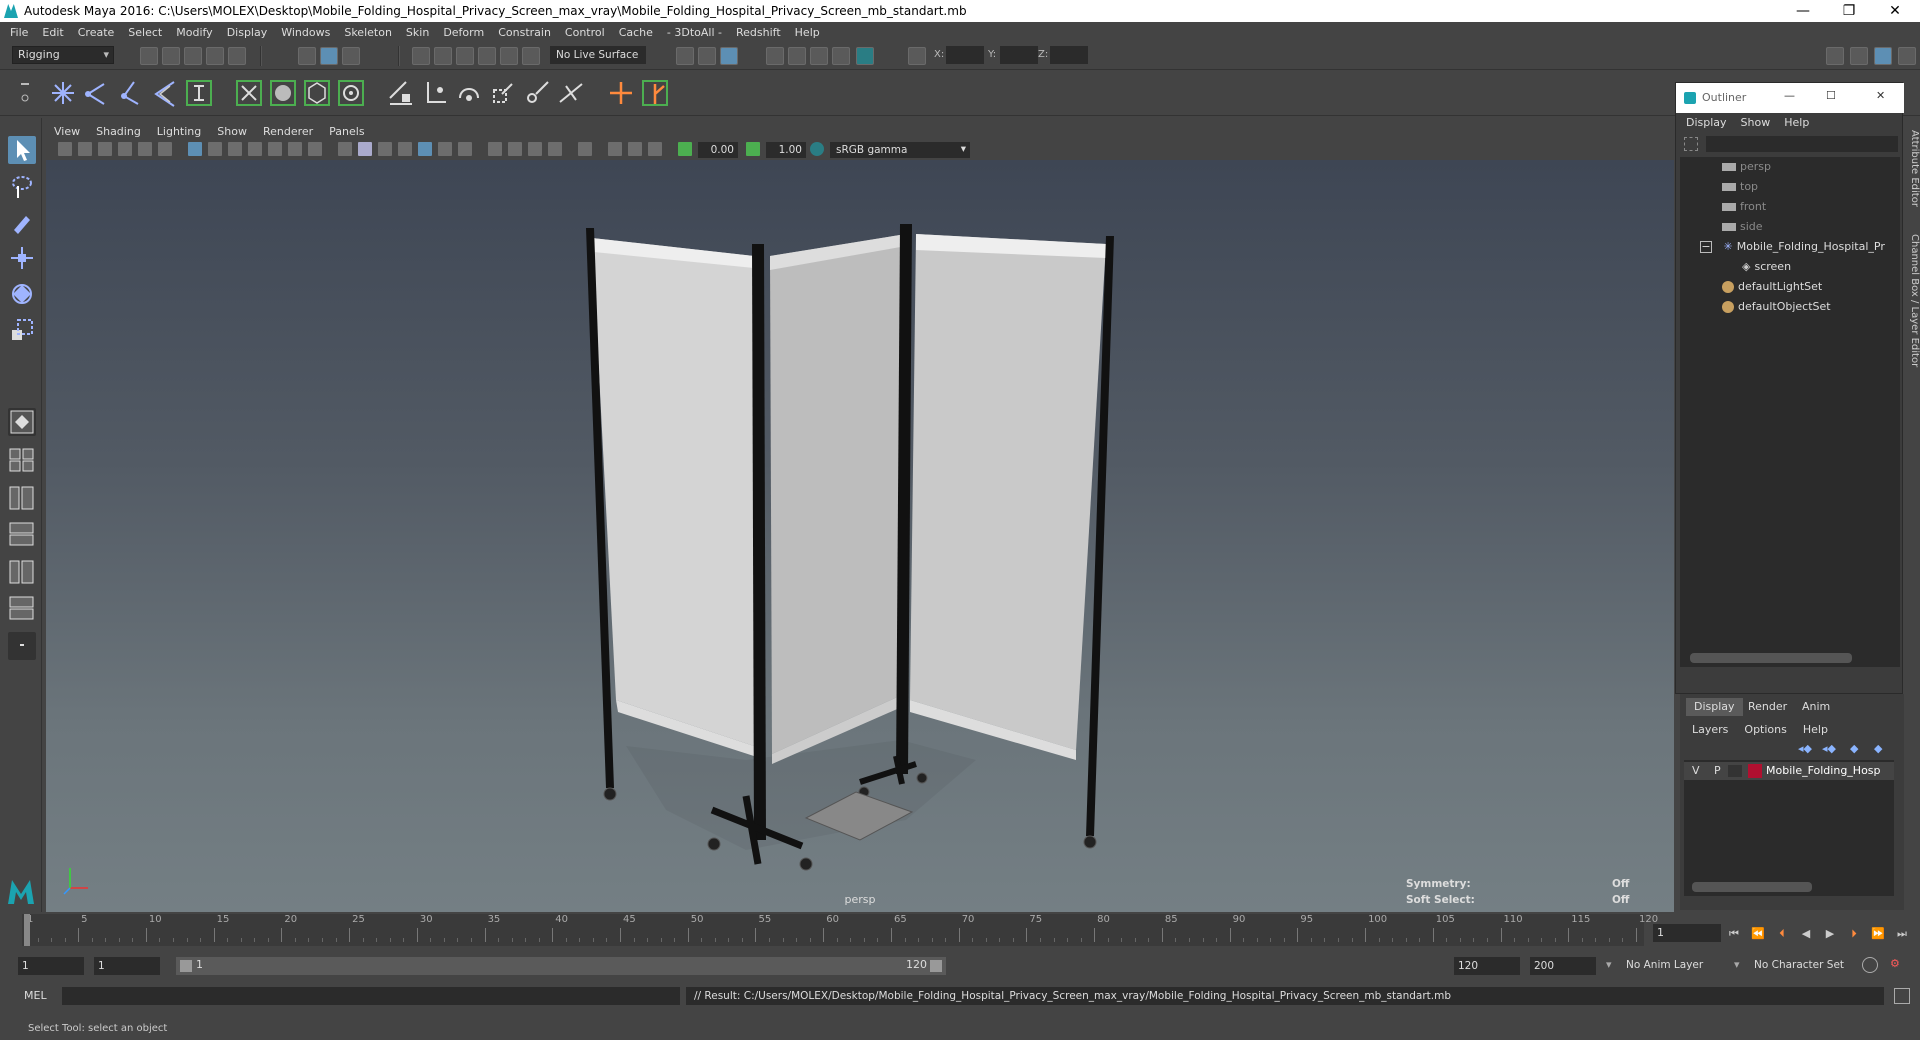 This screenshot has height=1040, width=1920. I want to click on menu-help: Help, so click(807, 32).